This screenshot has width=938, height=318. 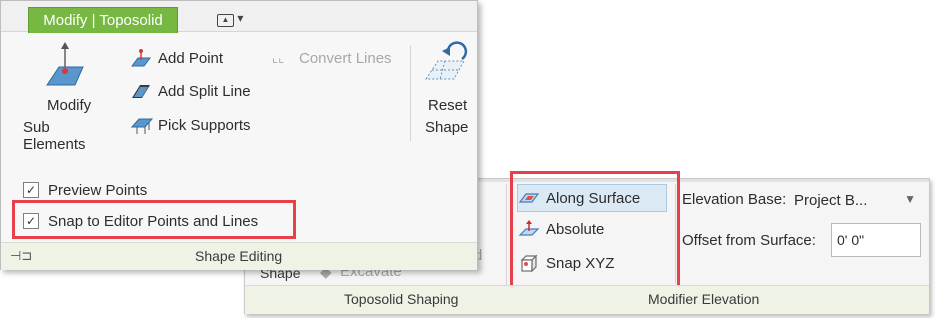 I want to click on add-point-icon, so click(x=141, y=58).